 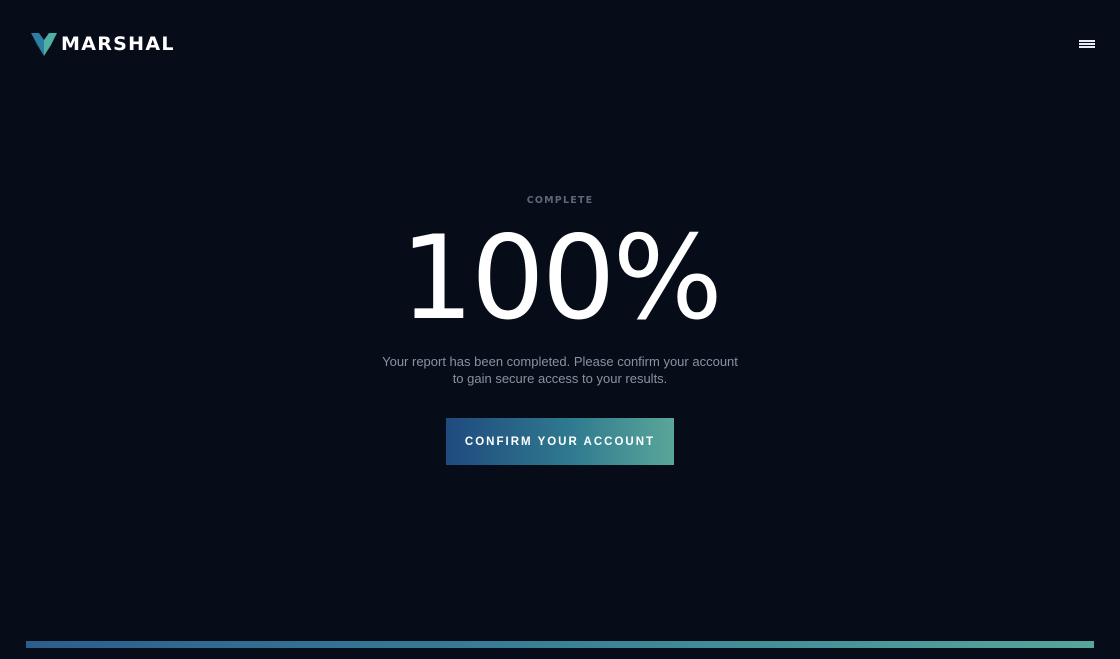 What do you see at coordinates (118, 44) in the screenshot?
I see `brand-name: MARSHAL` at bounding box center [118, 44].